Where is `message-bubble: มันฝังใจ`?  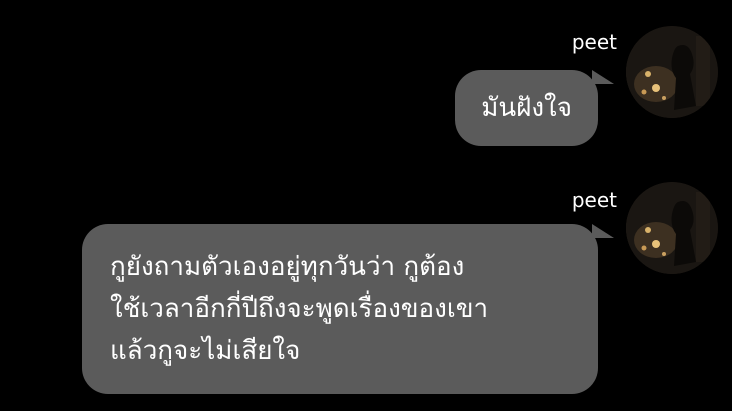 message-bubble: มันฝังใจ is located at coordinates (534, 108).